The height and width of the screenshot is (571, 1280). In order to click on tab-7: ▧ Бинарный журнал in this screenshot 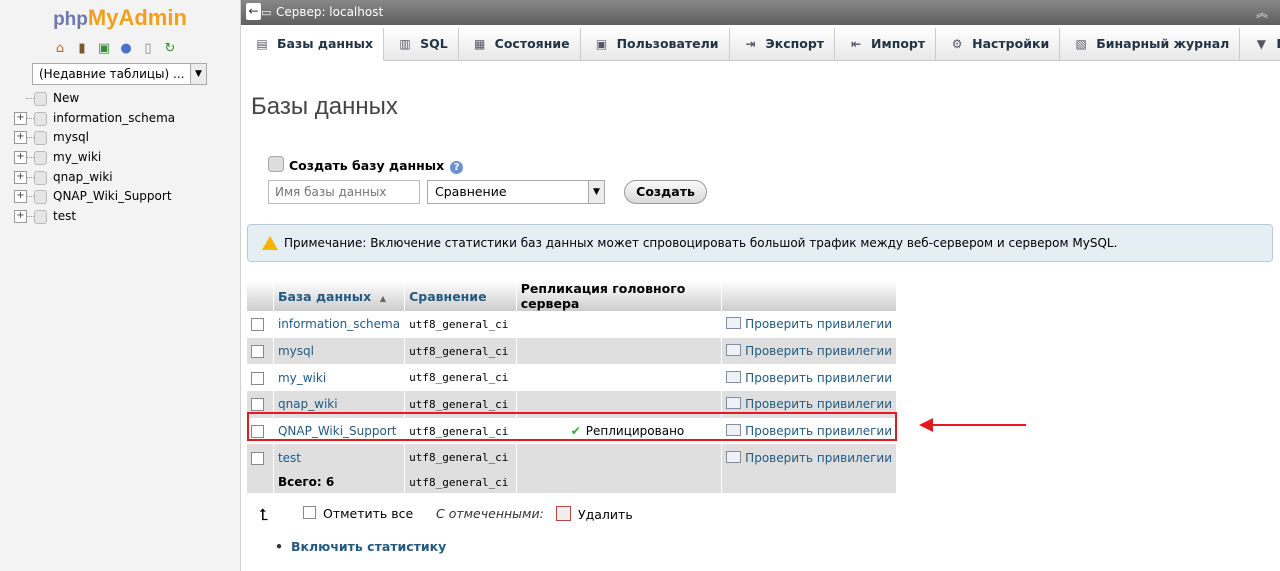, I will do `click(1150, 44)`.